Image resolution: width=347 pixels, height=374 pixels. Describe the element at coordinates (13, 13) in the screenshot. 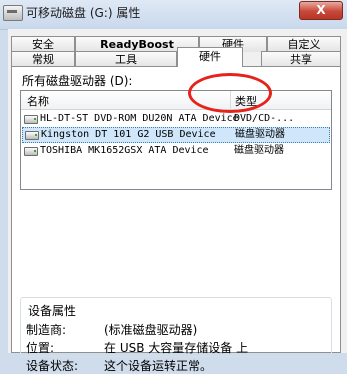

I see `drive-icon` at that location.